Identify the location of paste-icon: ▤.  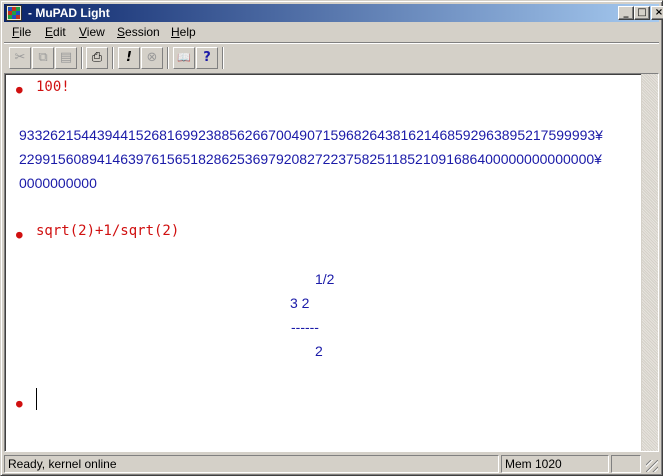
(66, 57).